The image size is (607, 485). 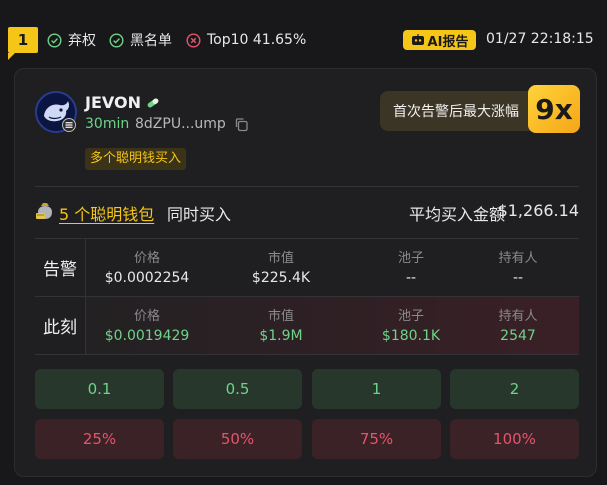 What do you see at coordinates (281, 267) in the screenshot?
I see `cell-market-cap: 市值 $225.4K` at bounding box center [281, 267].